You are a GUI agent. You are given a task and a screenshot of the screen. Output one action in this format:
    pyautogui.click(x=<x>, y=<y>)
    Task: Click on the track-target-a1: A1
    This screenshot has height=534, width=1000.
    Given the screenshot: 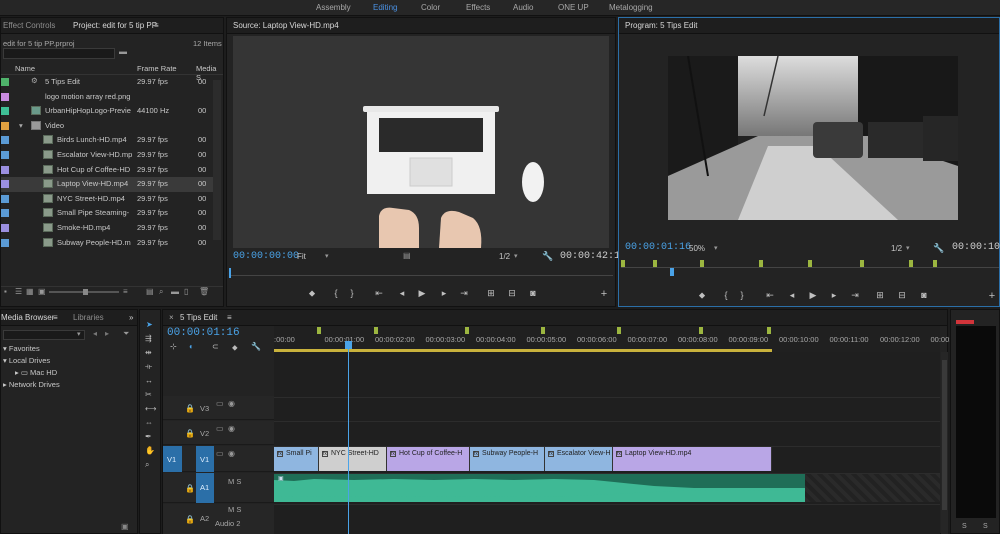 What is the action you would take?
    pyautogui.click(x=205, y=488)
    